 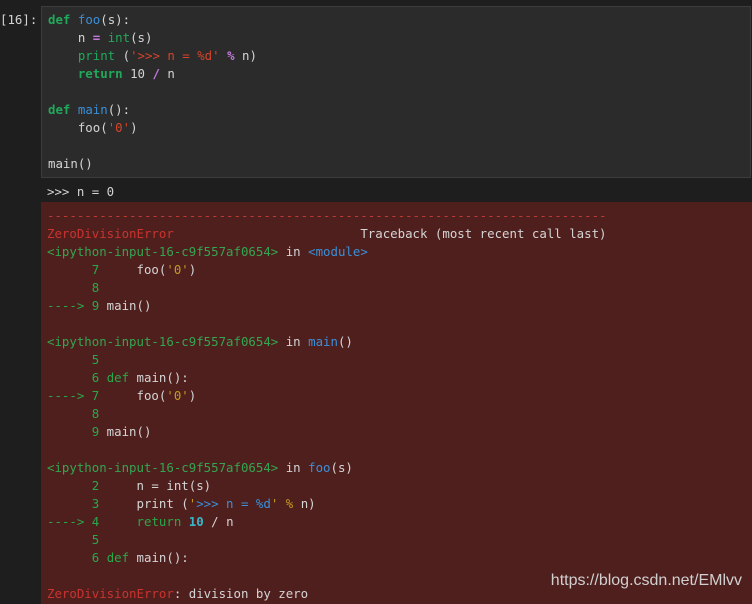 I want to click on traceback-line: ----> 4 return 10 / n, so click(x=327, y=522).